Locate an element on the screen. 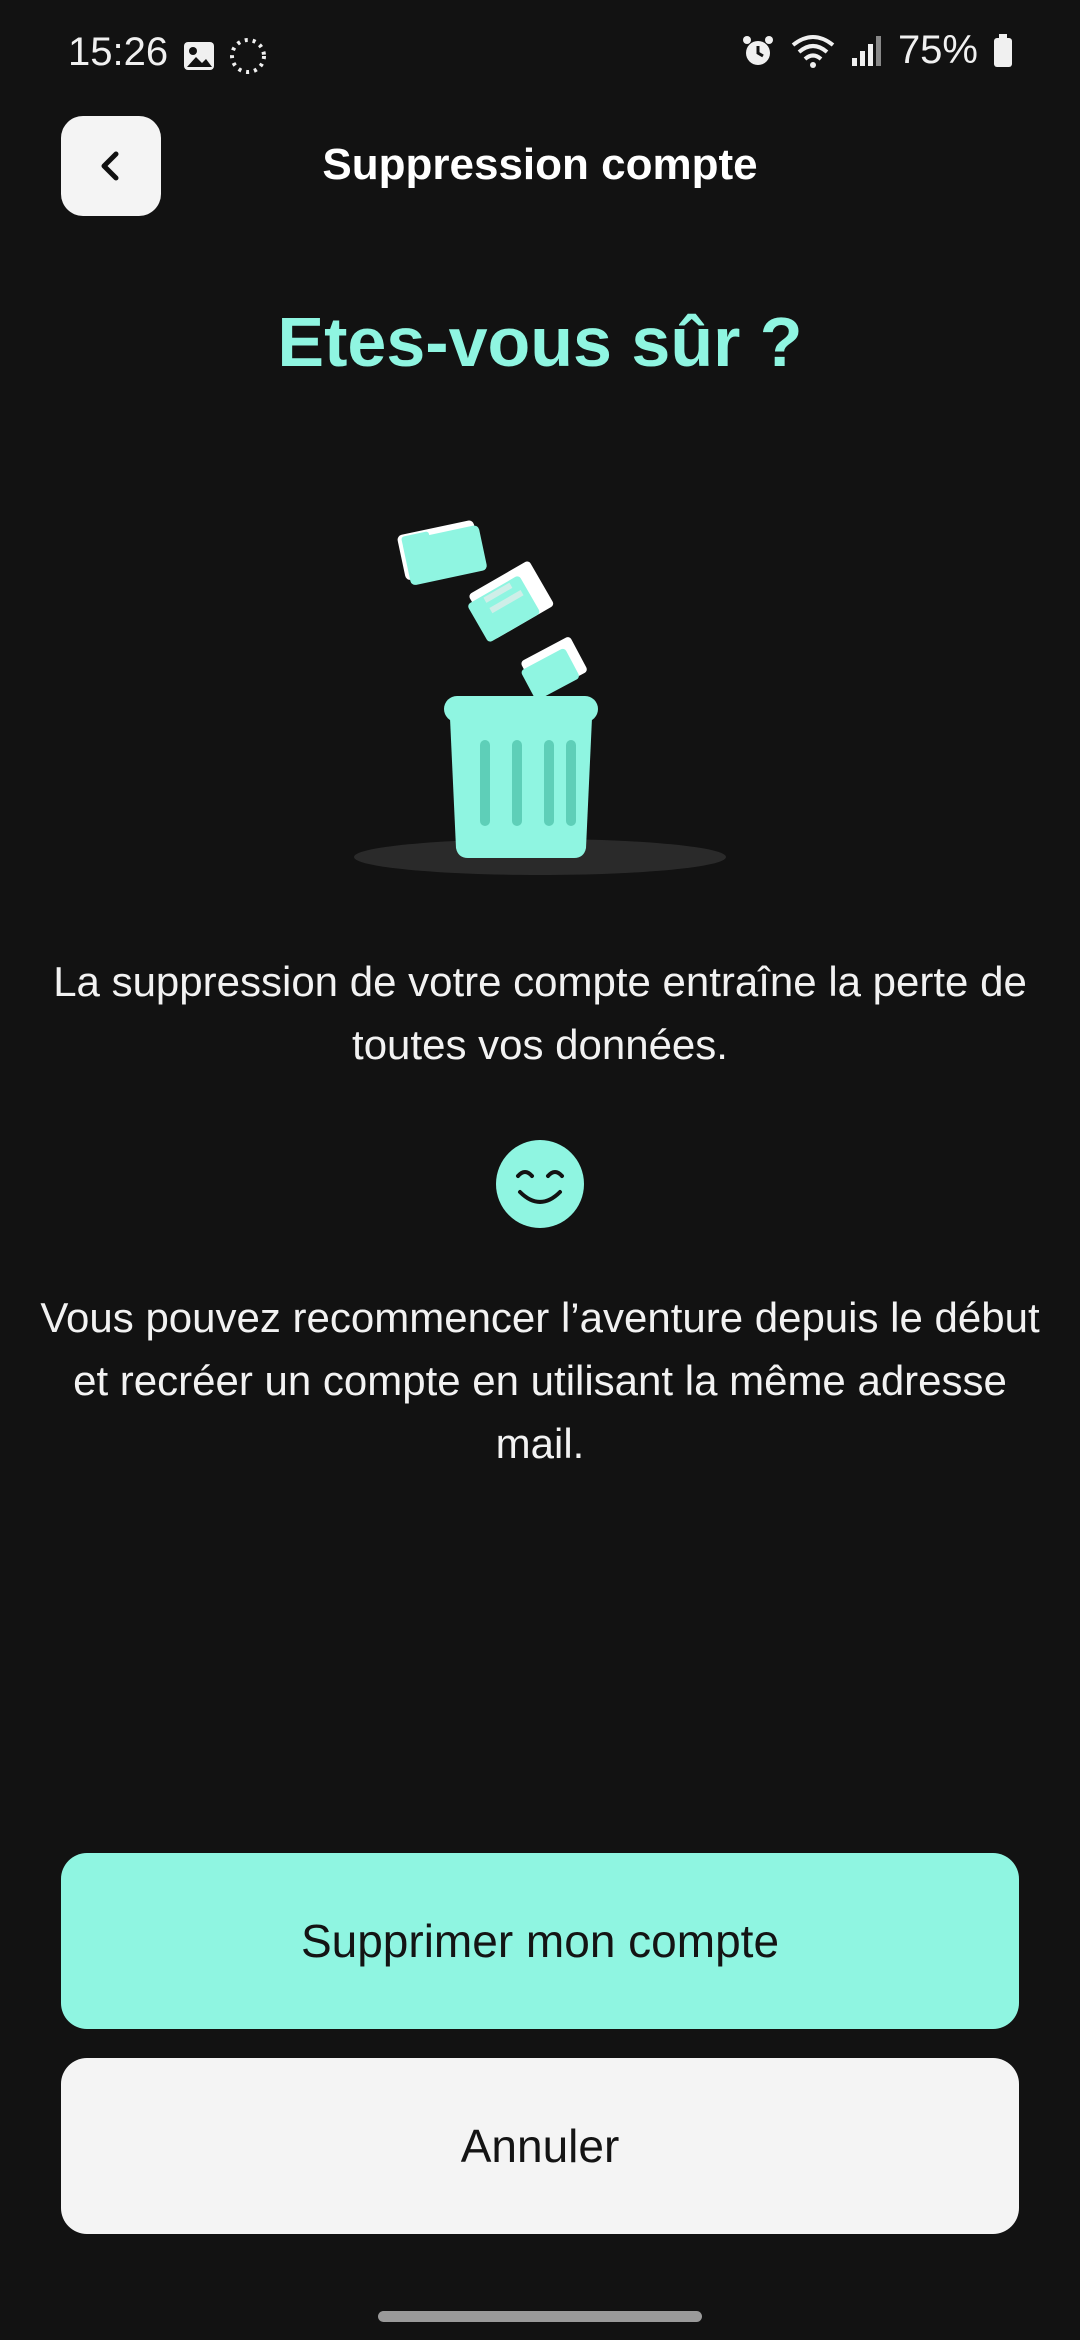 This screenshot has height=2340, width=1080. status-bar: 15:26 75% is located at coordinates (540, 54).